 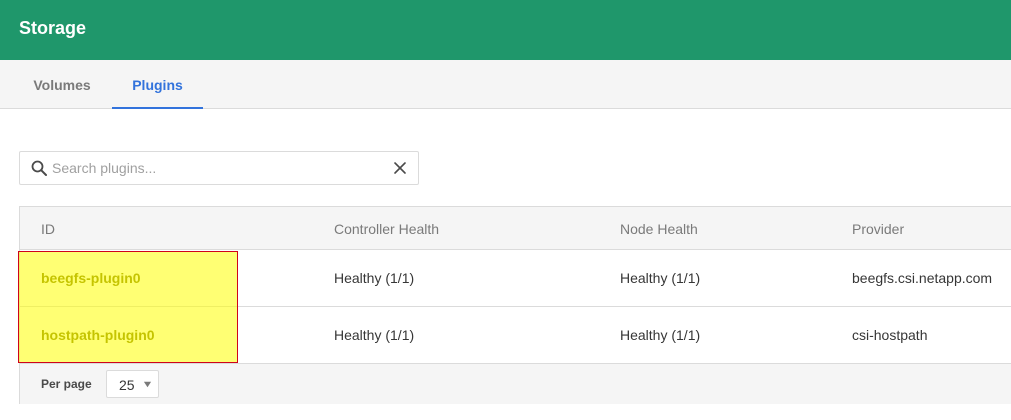 What do you see at coordinates (505, 84) in the screenshot?
I see `tab-bar: Volumes Plugins` at bounding box center [505, 84].